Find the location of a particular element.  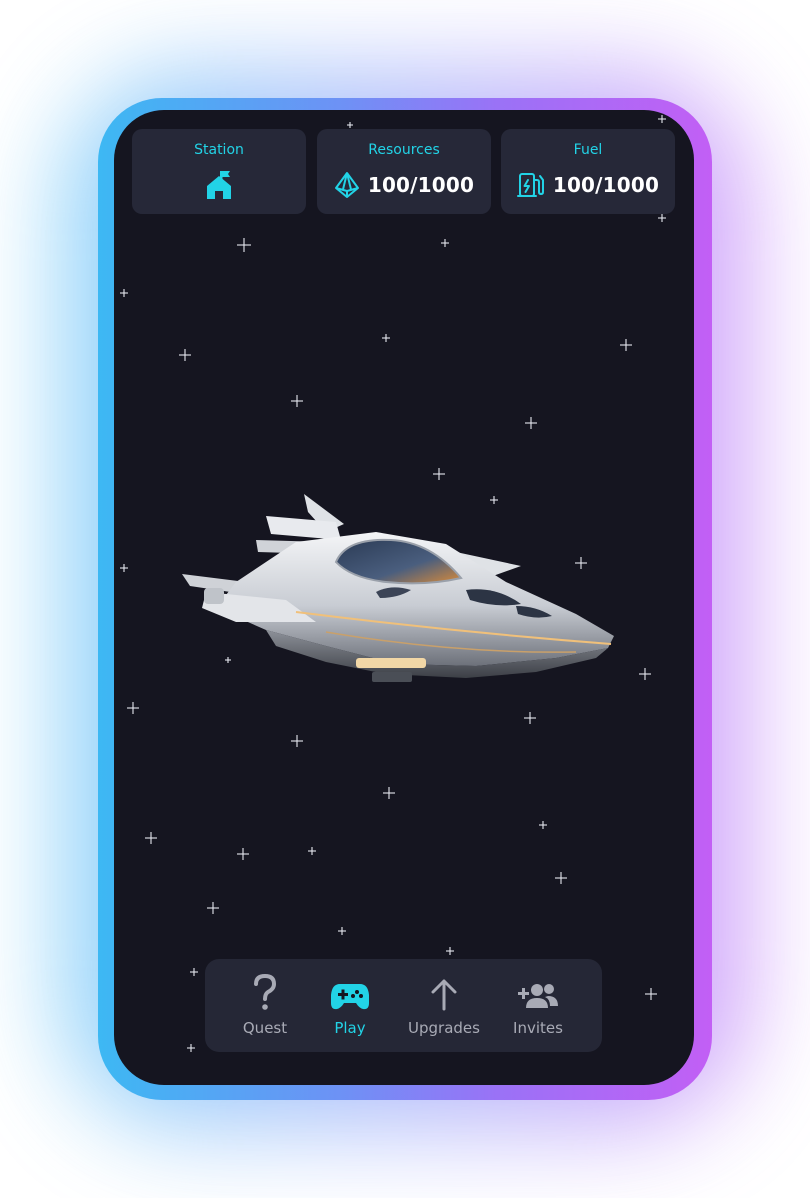

nav-item-quest: Quest is located at coordinates (265, 1005).